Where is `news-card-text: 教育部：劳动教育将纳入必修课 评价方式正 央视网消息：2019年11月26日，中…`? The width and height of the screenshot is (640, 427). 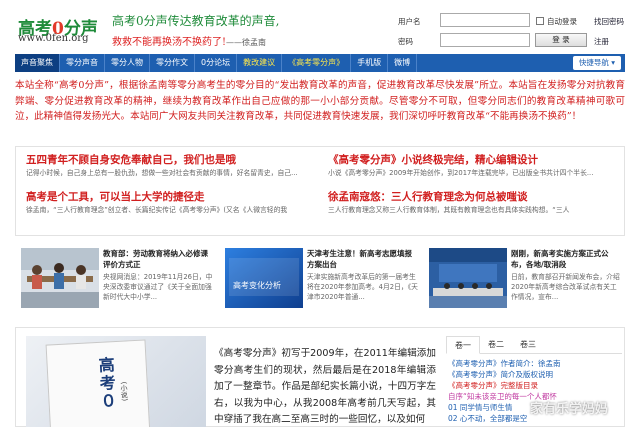
news-card-text: 教育部：劳动教育将纳入必修课 评价方式正 央视网消息：2019年11月26日，中… is located at coordinates (159, 275).